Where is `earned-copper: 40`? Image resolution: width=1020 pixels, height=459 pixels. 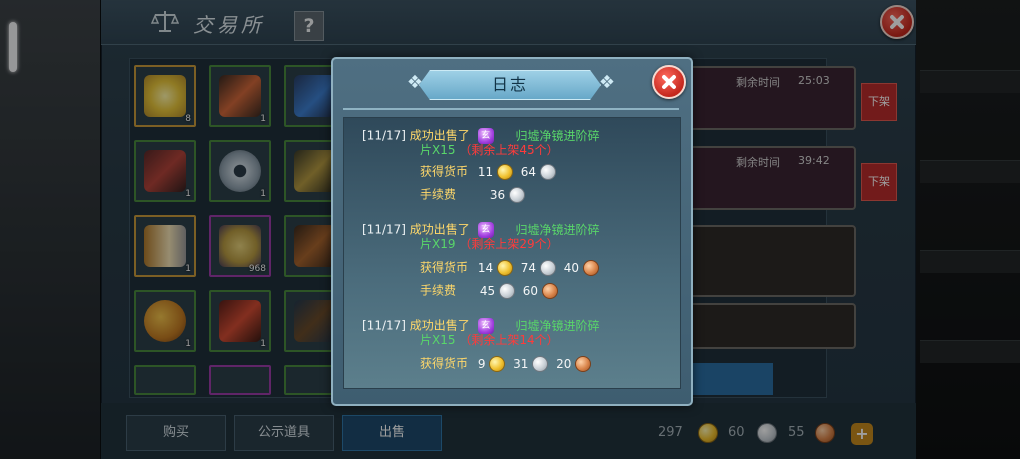
earned-copper: 40 is located at coordinates (571, 267).